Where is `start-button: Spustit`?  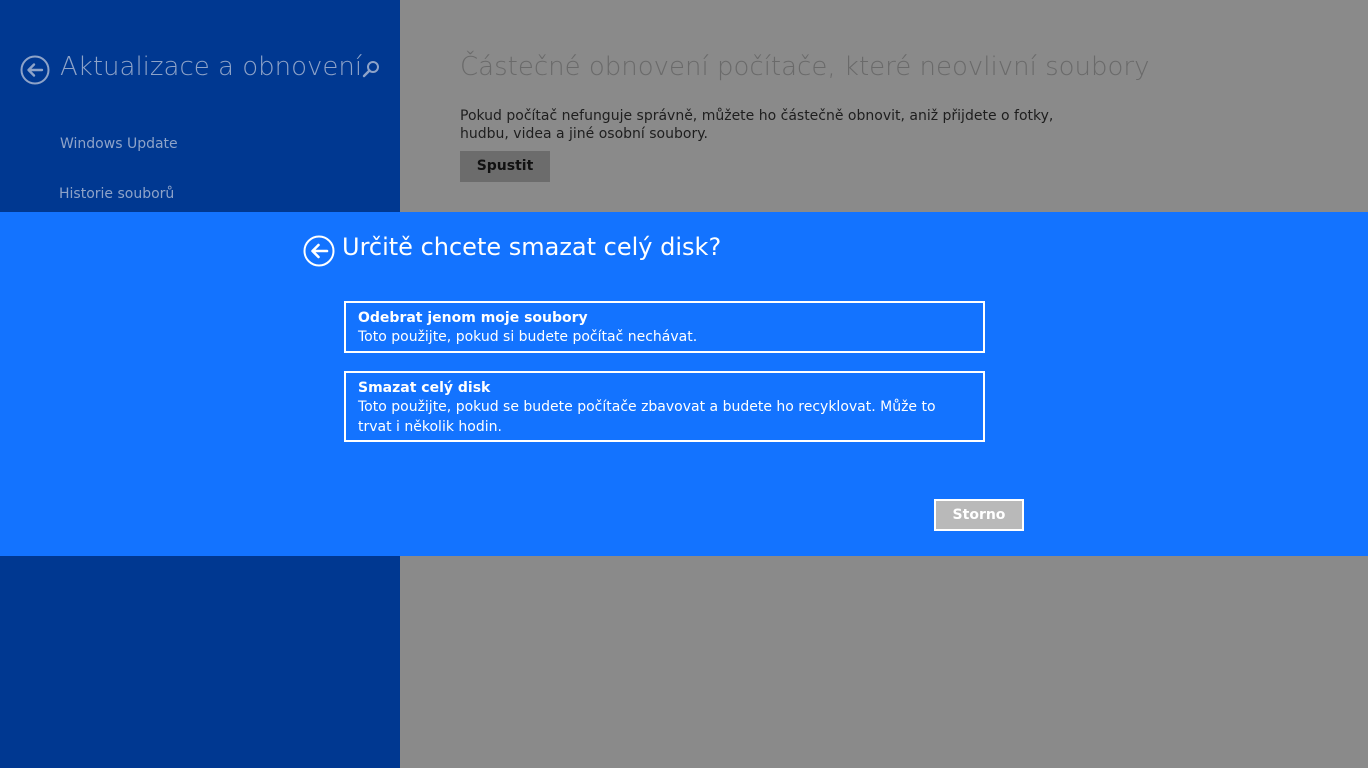
start-button: Spustit is located at coordinates (505, 166).